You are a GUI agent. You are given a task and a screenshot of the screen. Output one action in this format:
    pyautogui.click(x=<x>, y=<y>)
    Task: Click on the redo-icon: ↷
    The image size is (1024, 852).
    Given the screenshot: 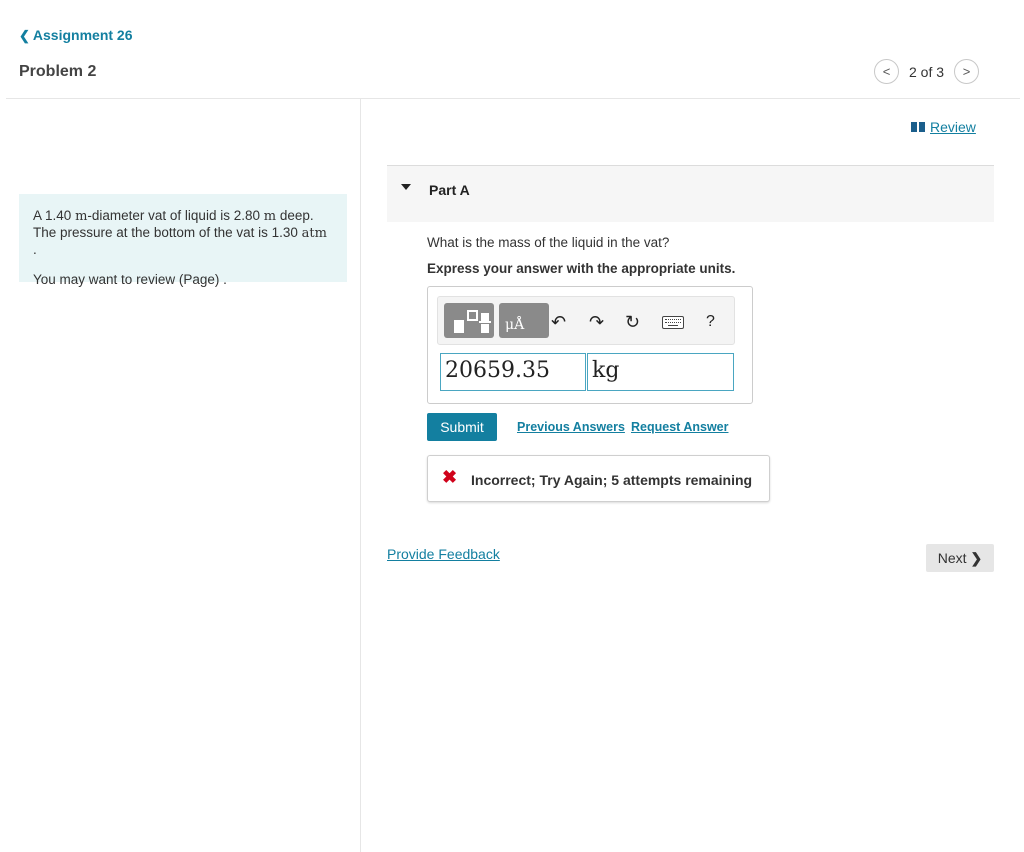 What is the action you would take?
    pyautogui.click(x=596, y=322)
    